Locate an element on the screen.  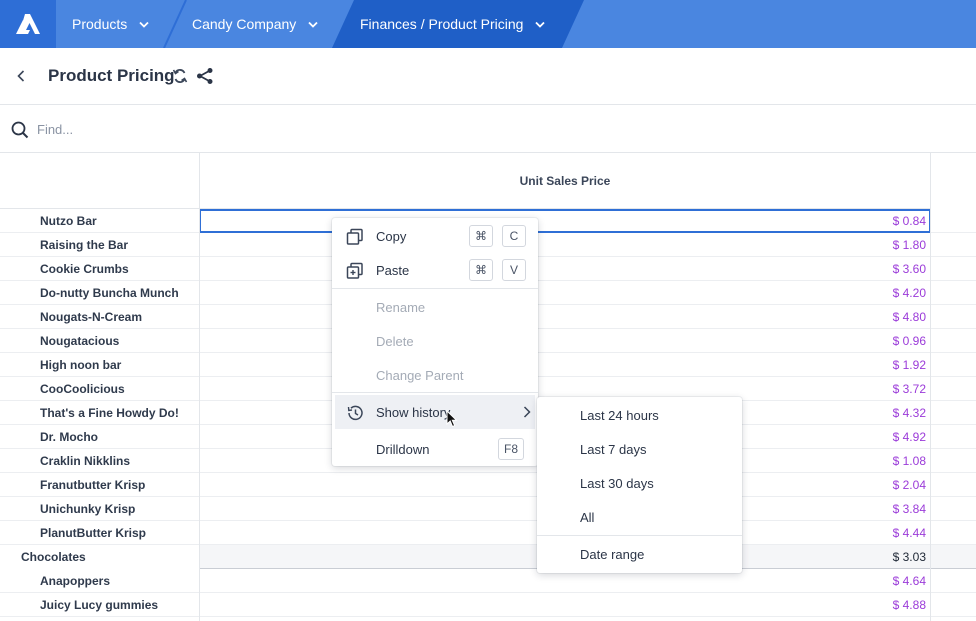
breadcrumb-separator is located at coordinates (175, 24).